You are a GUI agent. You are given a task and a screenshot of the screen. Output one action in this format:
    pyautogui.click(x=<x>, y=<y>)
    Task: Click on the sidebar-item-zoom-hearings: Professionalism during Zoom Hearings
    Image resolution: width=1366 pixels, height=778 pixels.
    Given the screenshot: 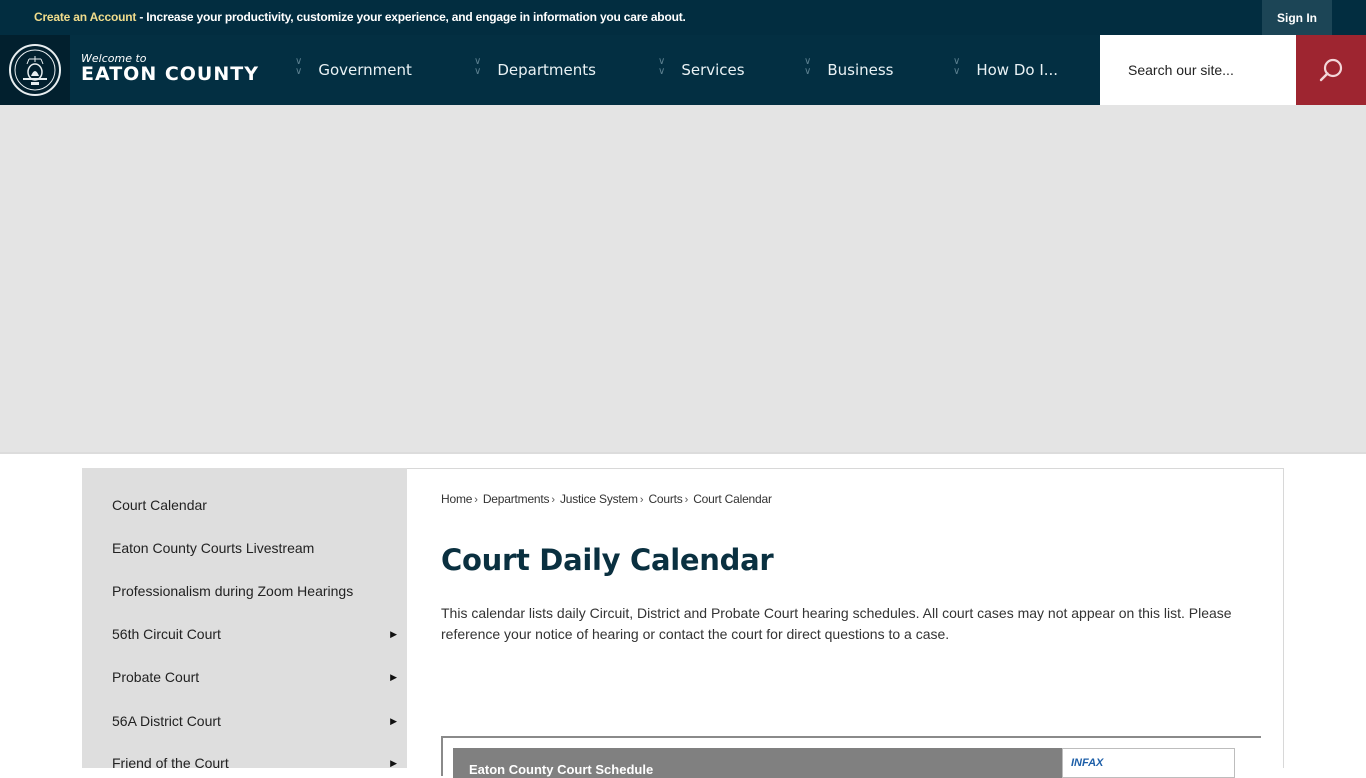 What is the action you would take?
    pyautogui.click(x=257, y=591)
    